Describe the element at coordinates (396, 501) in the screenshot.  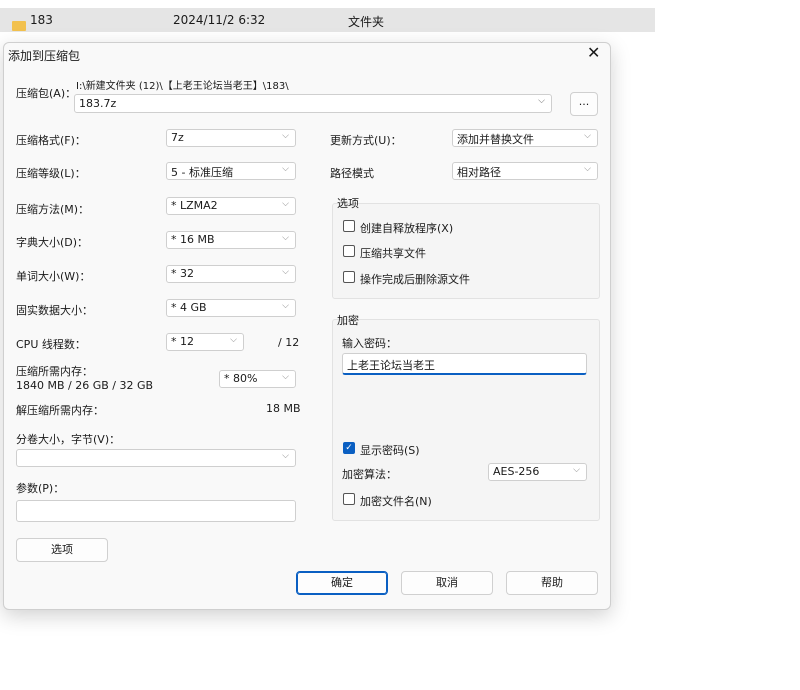
I see `encrypt-names-label: 加密文件名(N)` at that location.